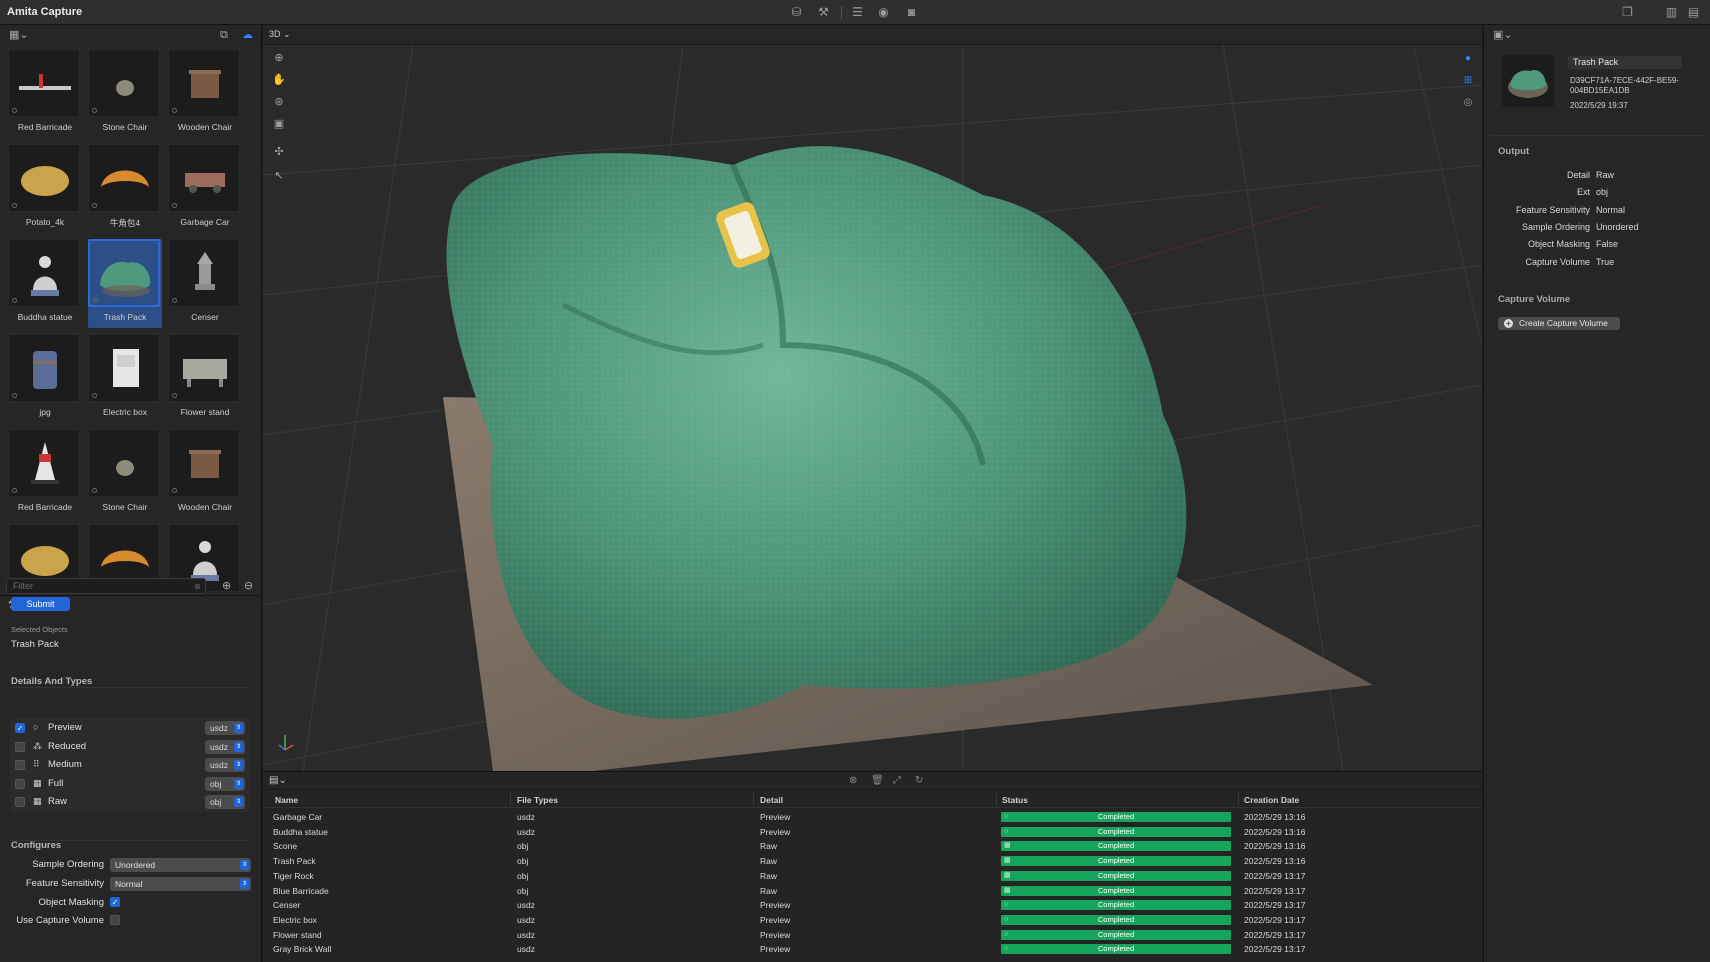  Describe the element at coordinates (238, 728) in the screenshot. I see `chevron-updown-icon: ⇕` at that location.